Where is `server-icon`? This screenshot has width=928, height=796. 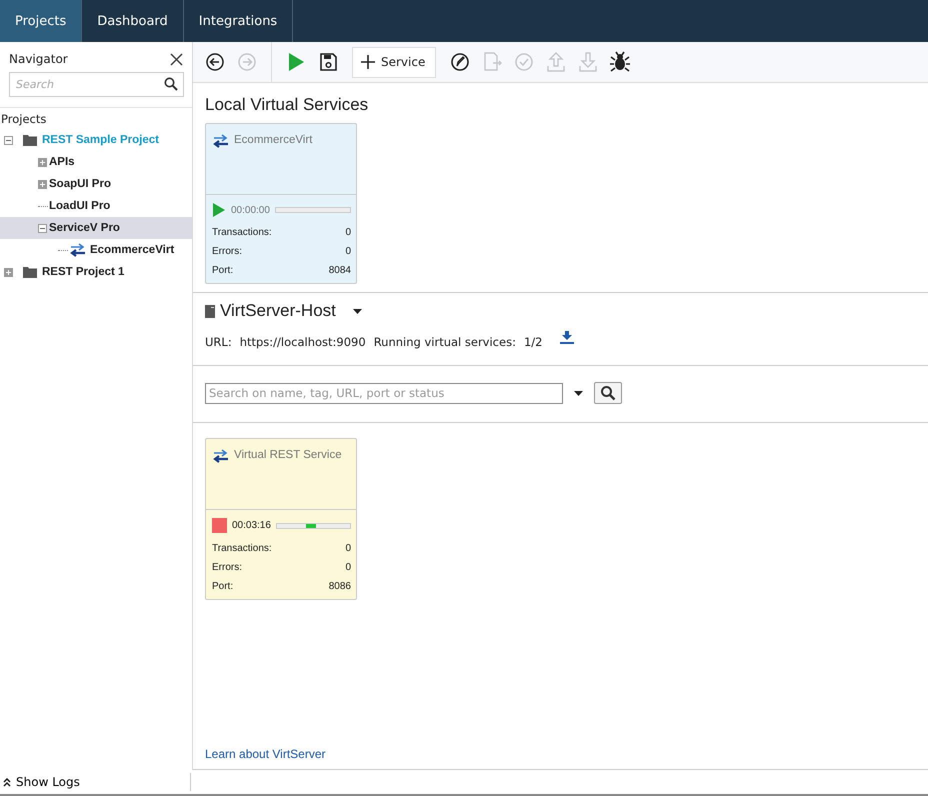 server-icon is located at coordinates (210, 311).